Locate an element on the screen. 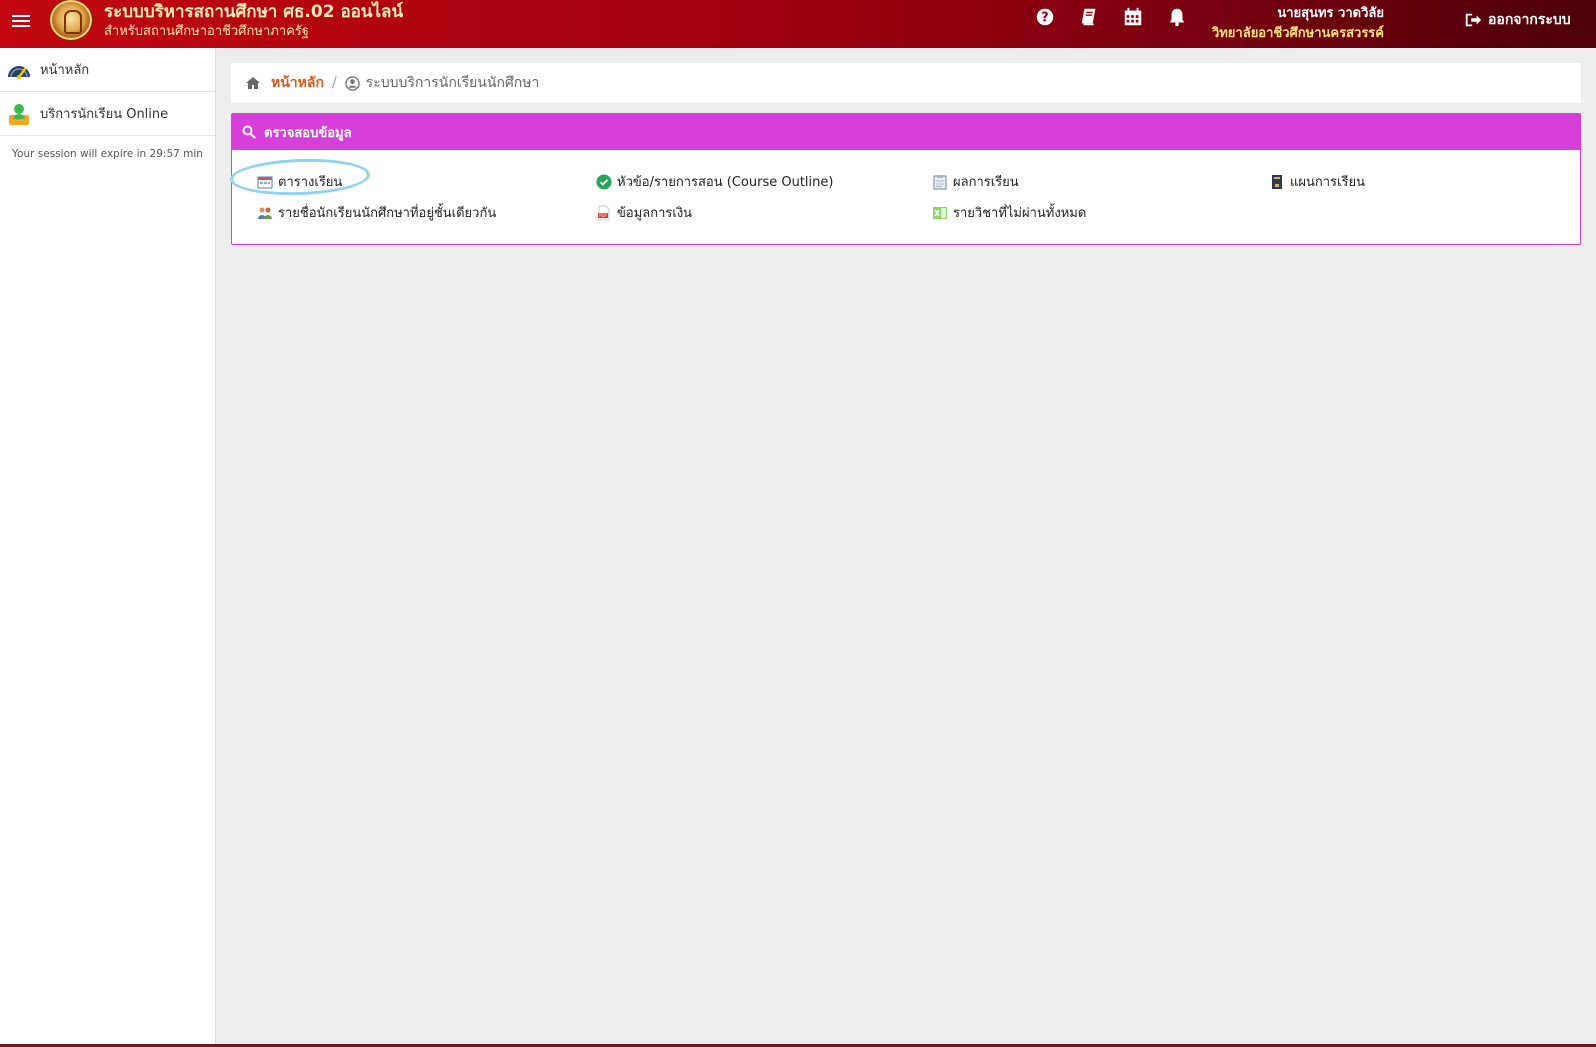 The height and width of the screenshot is (1047, 1596). logout-label: ออกจากระบบ is located at coordinates (1529, 20).